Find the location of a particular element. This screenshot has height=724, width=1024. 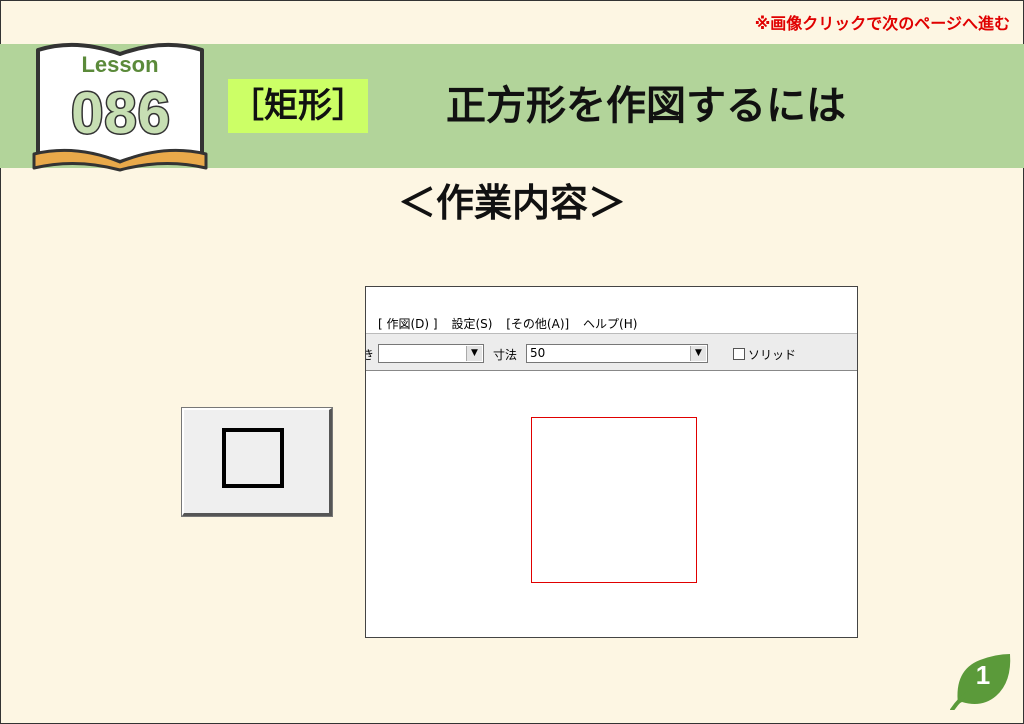

menu-draw: [ 作図(D) ] is located at coordinates (408, 324).